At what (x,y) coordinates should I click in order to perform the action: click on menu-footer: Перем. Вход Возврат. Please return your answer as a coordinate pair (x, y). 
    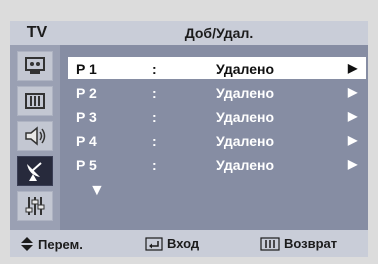
    Looking at the image, I should click on (189, 243).